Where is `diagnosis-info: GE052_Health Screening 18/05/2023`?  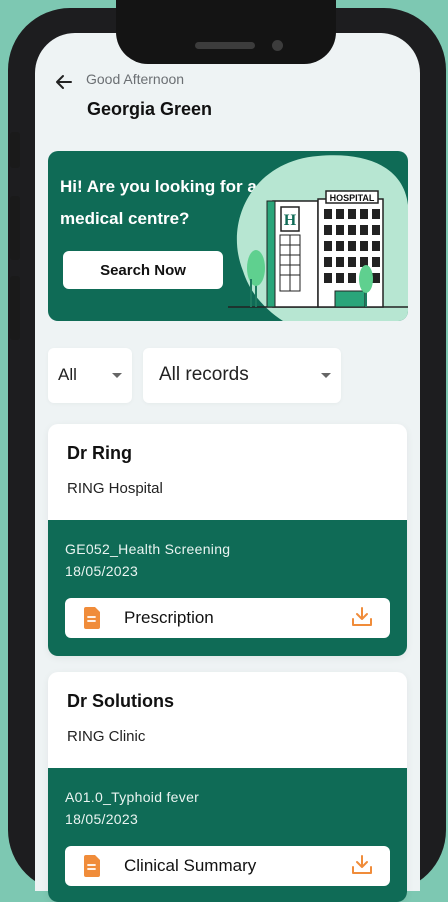 diagnosis-info: GE052_Health Screening 18/05/2023 is located at coordinates (147, 560).